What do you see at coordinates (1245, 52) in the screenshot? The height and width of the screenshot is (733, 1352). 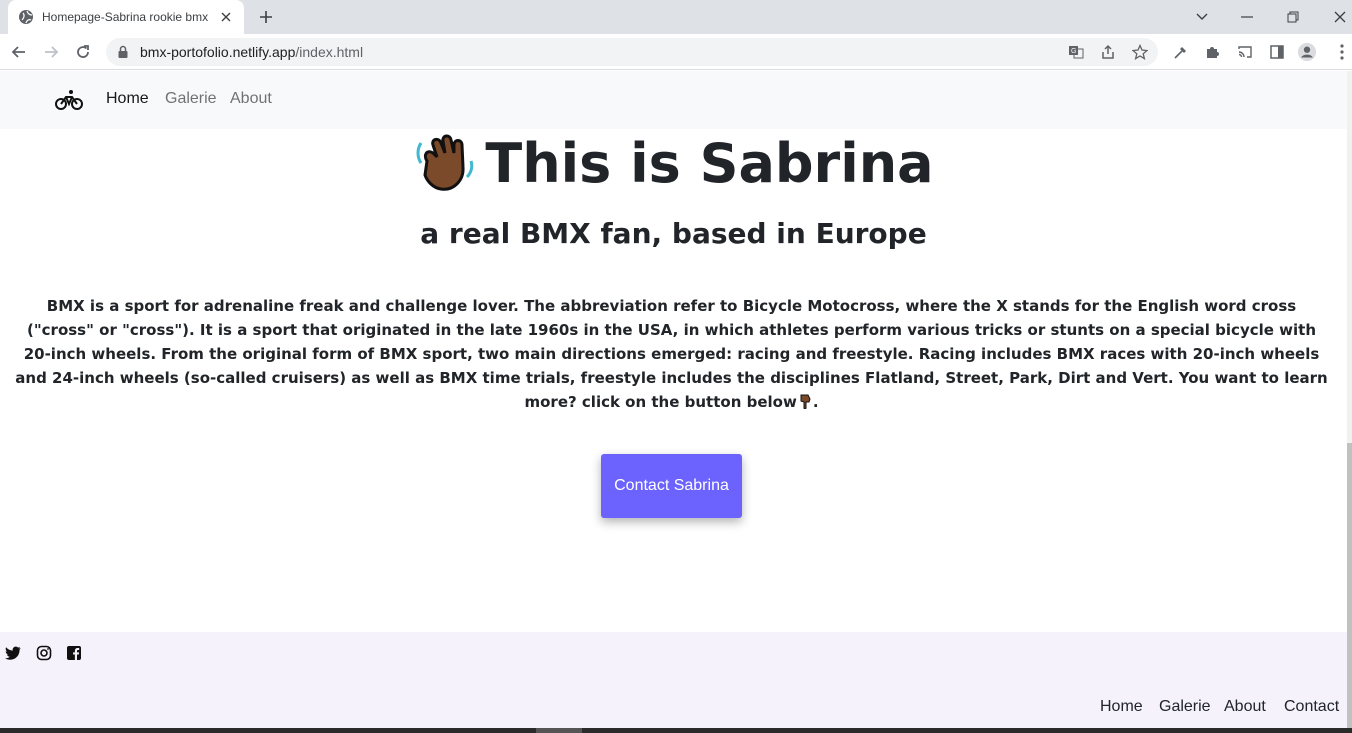 I see `cast-icon` at bounding box center [1245, 52].